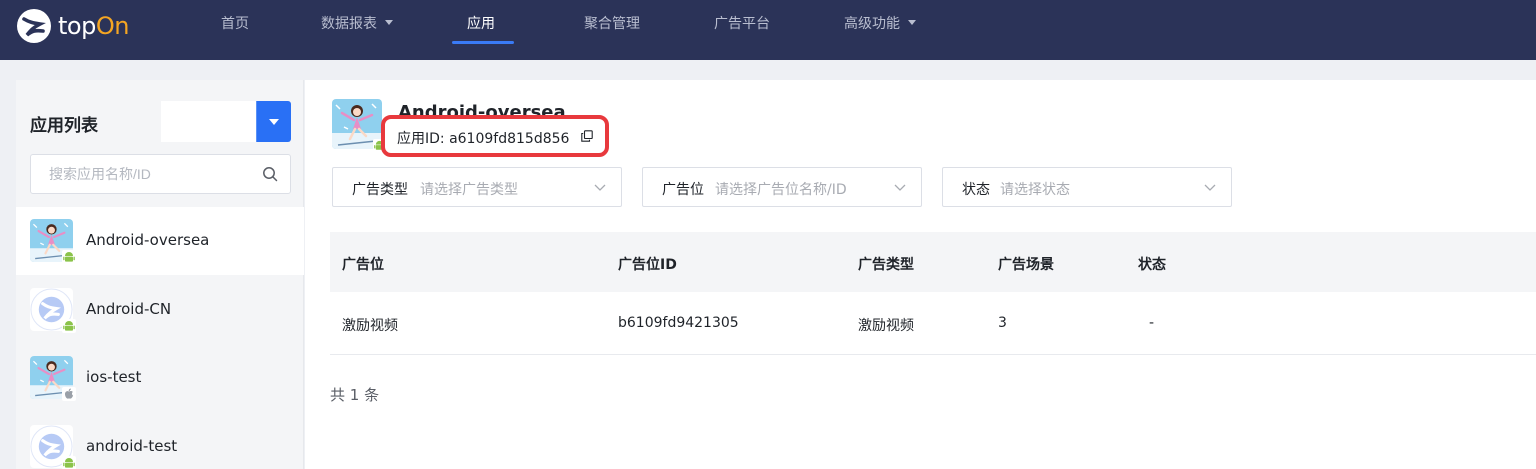 The height and width of the screenshot is (469, 1536). I want to click on status-filter: 状态 请选择状态, so click(1087, 187).